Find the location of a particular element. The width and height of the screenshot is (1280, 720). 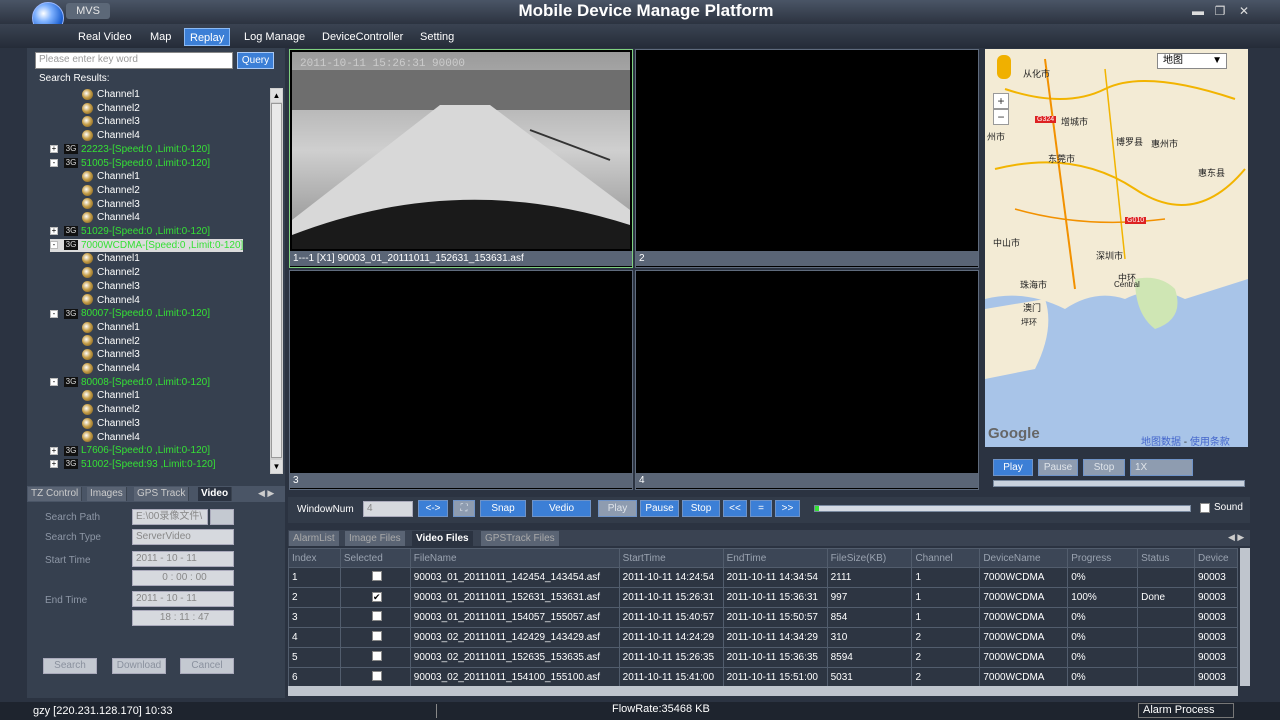

video-window-2: 2 is located at coordinates (807, 158).